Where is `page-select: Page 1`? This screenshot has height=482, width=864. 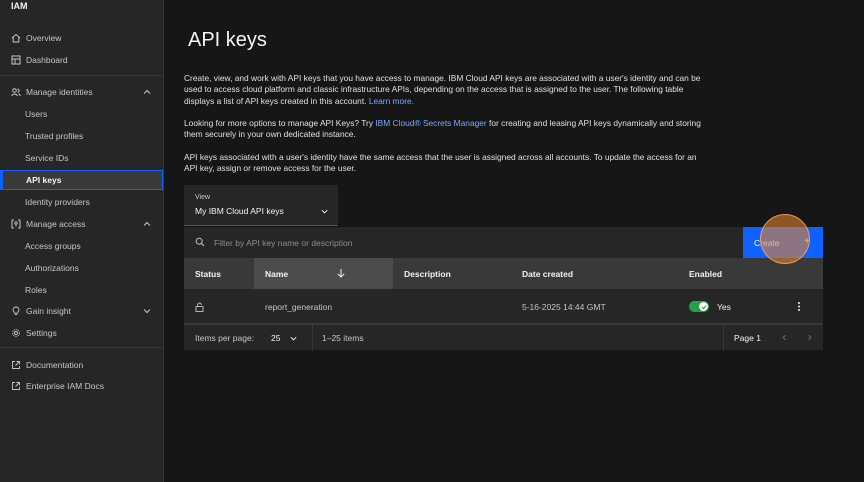
page-select: Page 1 is located at coordinates (747, 338).